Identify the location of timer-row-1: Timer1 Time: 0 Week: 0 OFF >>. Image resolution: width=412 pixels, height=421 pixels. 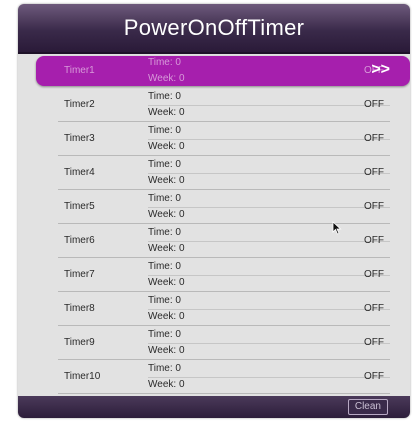
(214, 71).